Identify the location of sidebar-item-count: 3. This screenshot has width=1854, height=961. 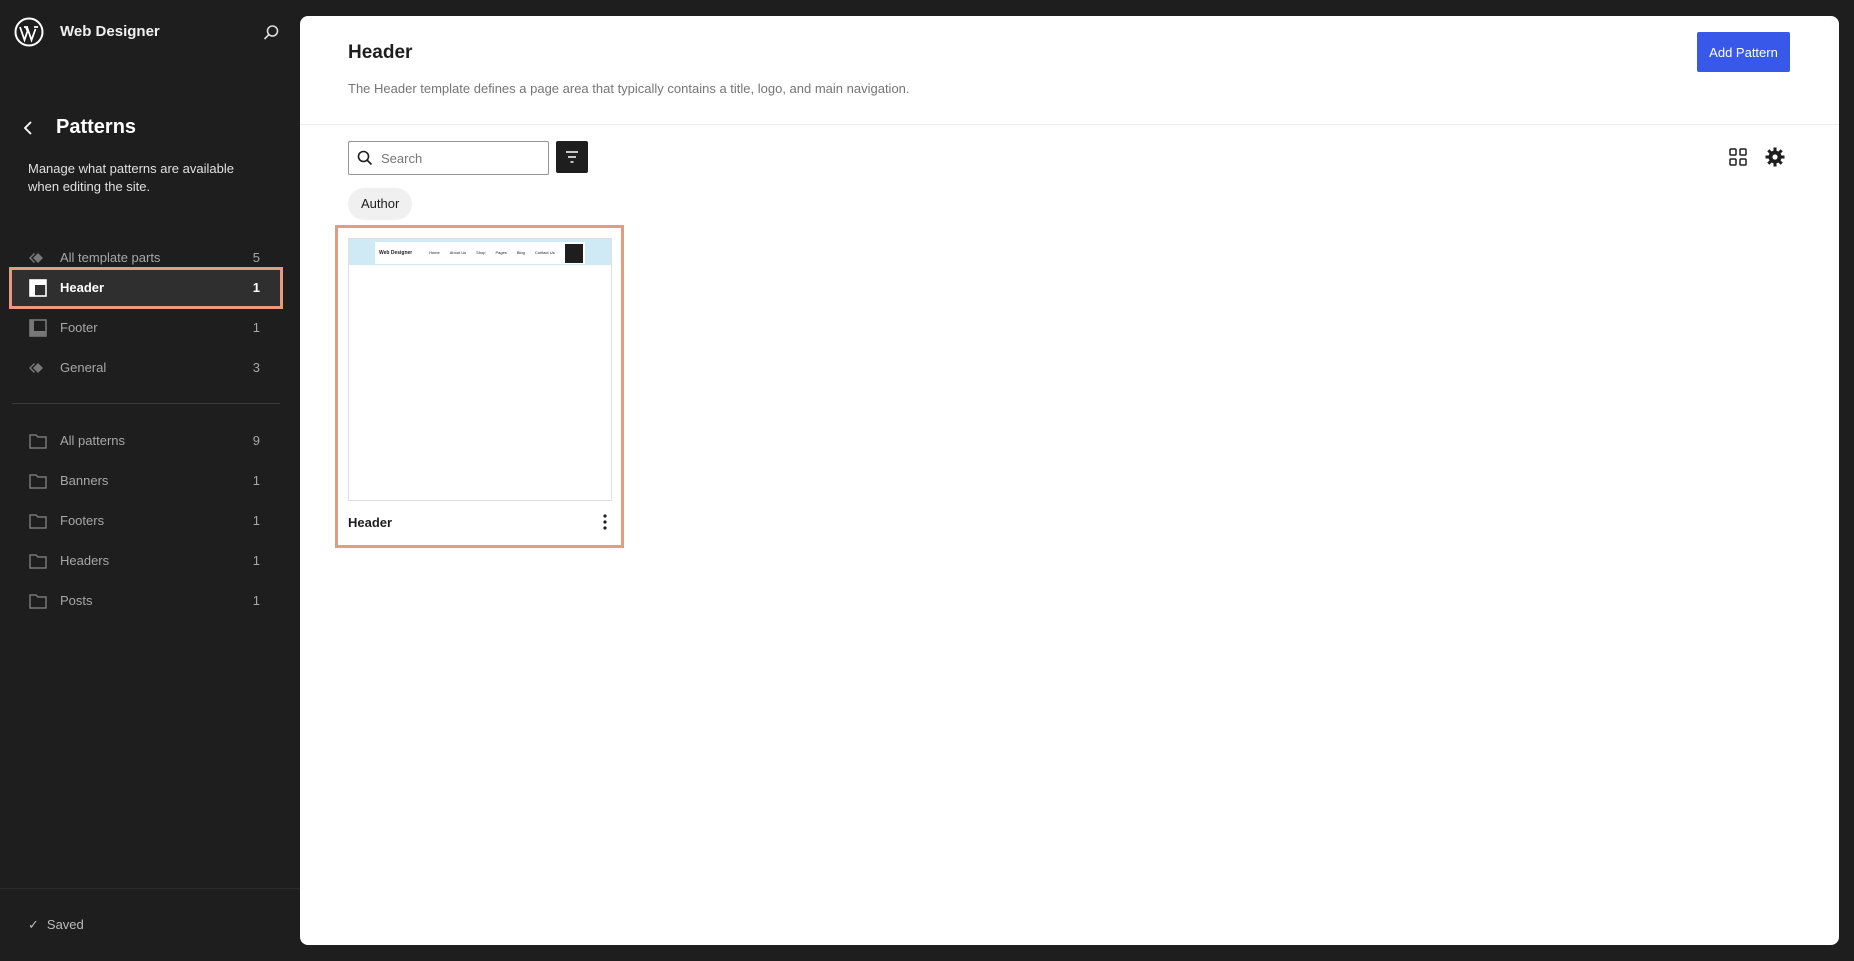
(256, 367).